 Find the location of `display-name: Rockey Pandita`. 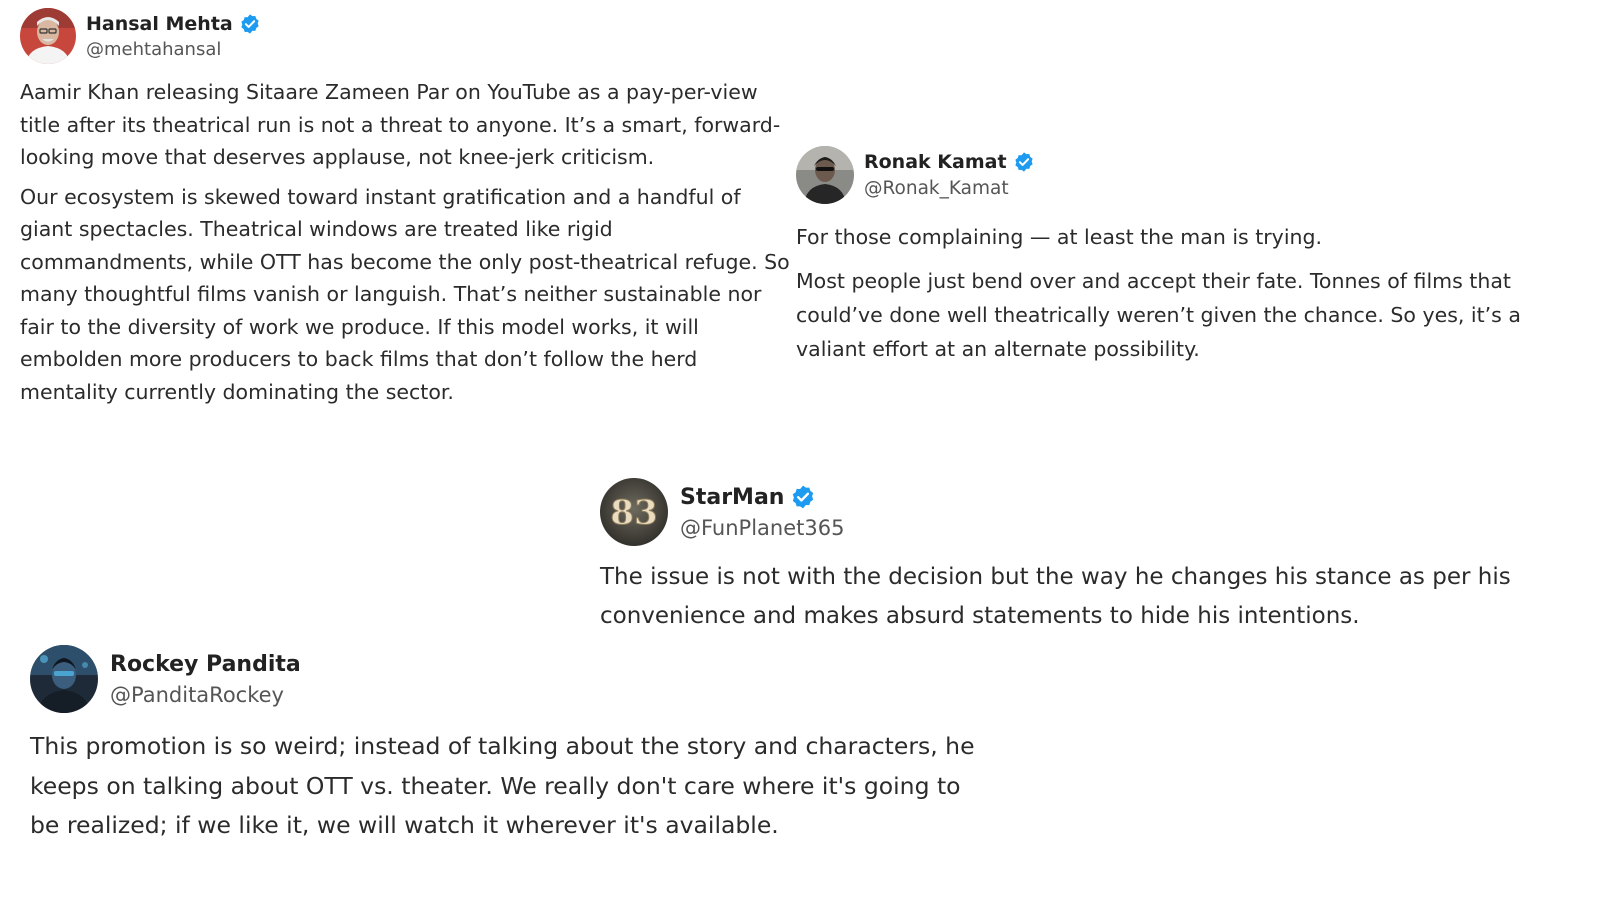

display-name: Rockey Pandita is located at coordinates (205, 664).